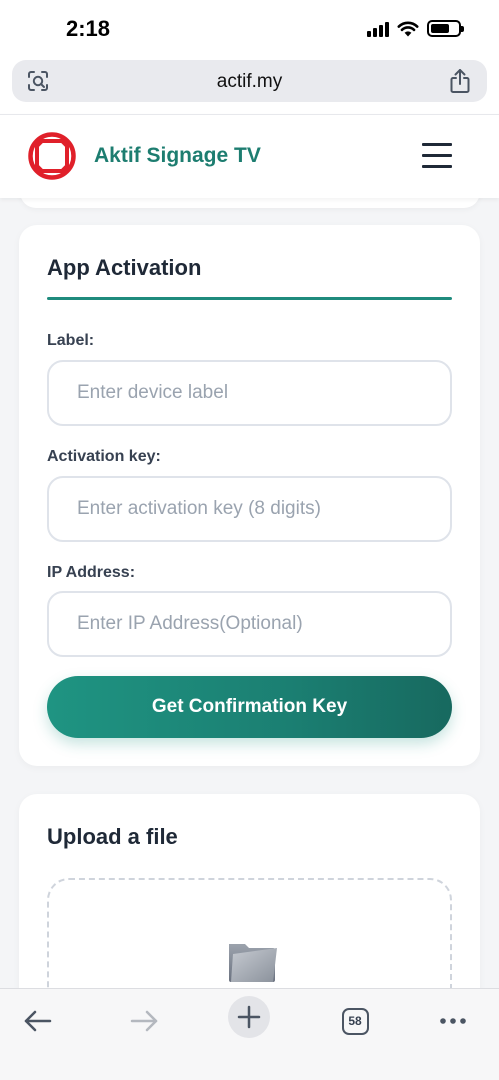 This screenshot has width=499, height=1080. I want to click on app-activation-title: App Activation, so click(124, 267).